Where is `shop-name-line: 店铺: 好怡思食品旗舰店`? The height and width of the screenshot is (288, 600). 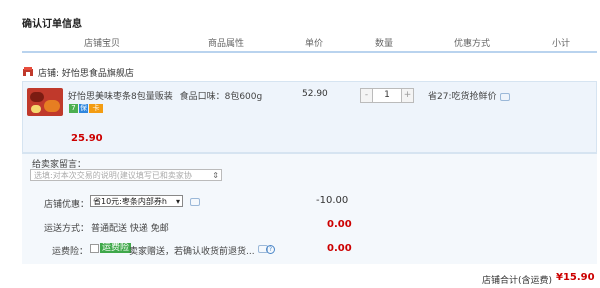 shop-name-line: 店铺: 好怡思食品旗舰店 is located at coordinates (86, 72).